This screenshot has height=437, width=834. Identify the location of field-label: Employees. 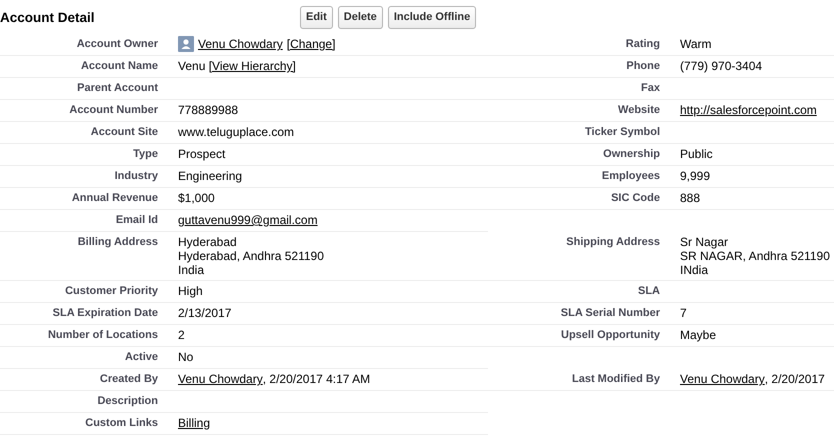
(630, 176).